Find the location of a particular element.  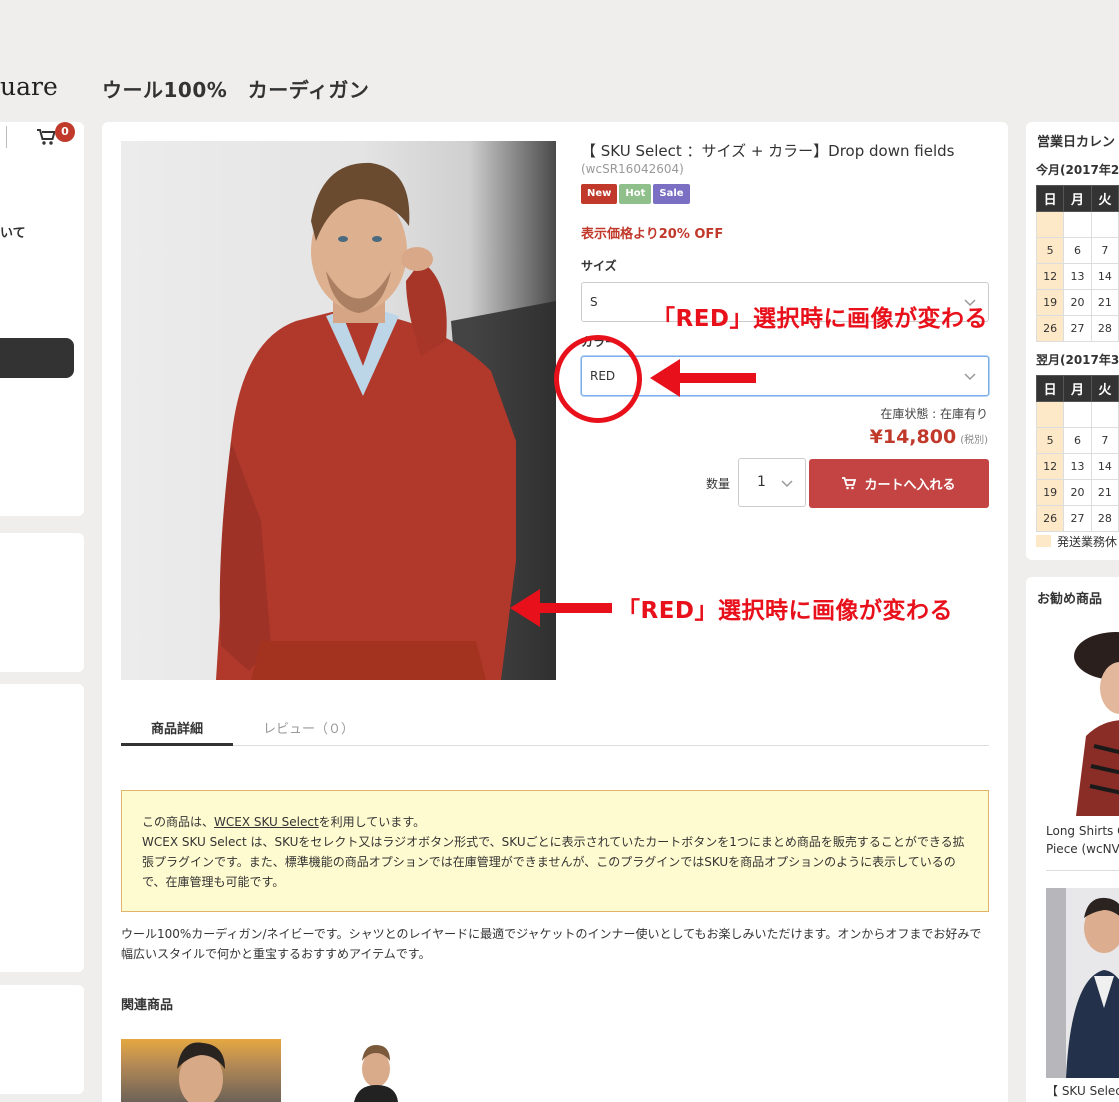

calendar-next: 日月火 567 12 13 14 19 20 21 26 27 28 is located at coordinates (1077, 453).